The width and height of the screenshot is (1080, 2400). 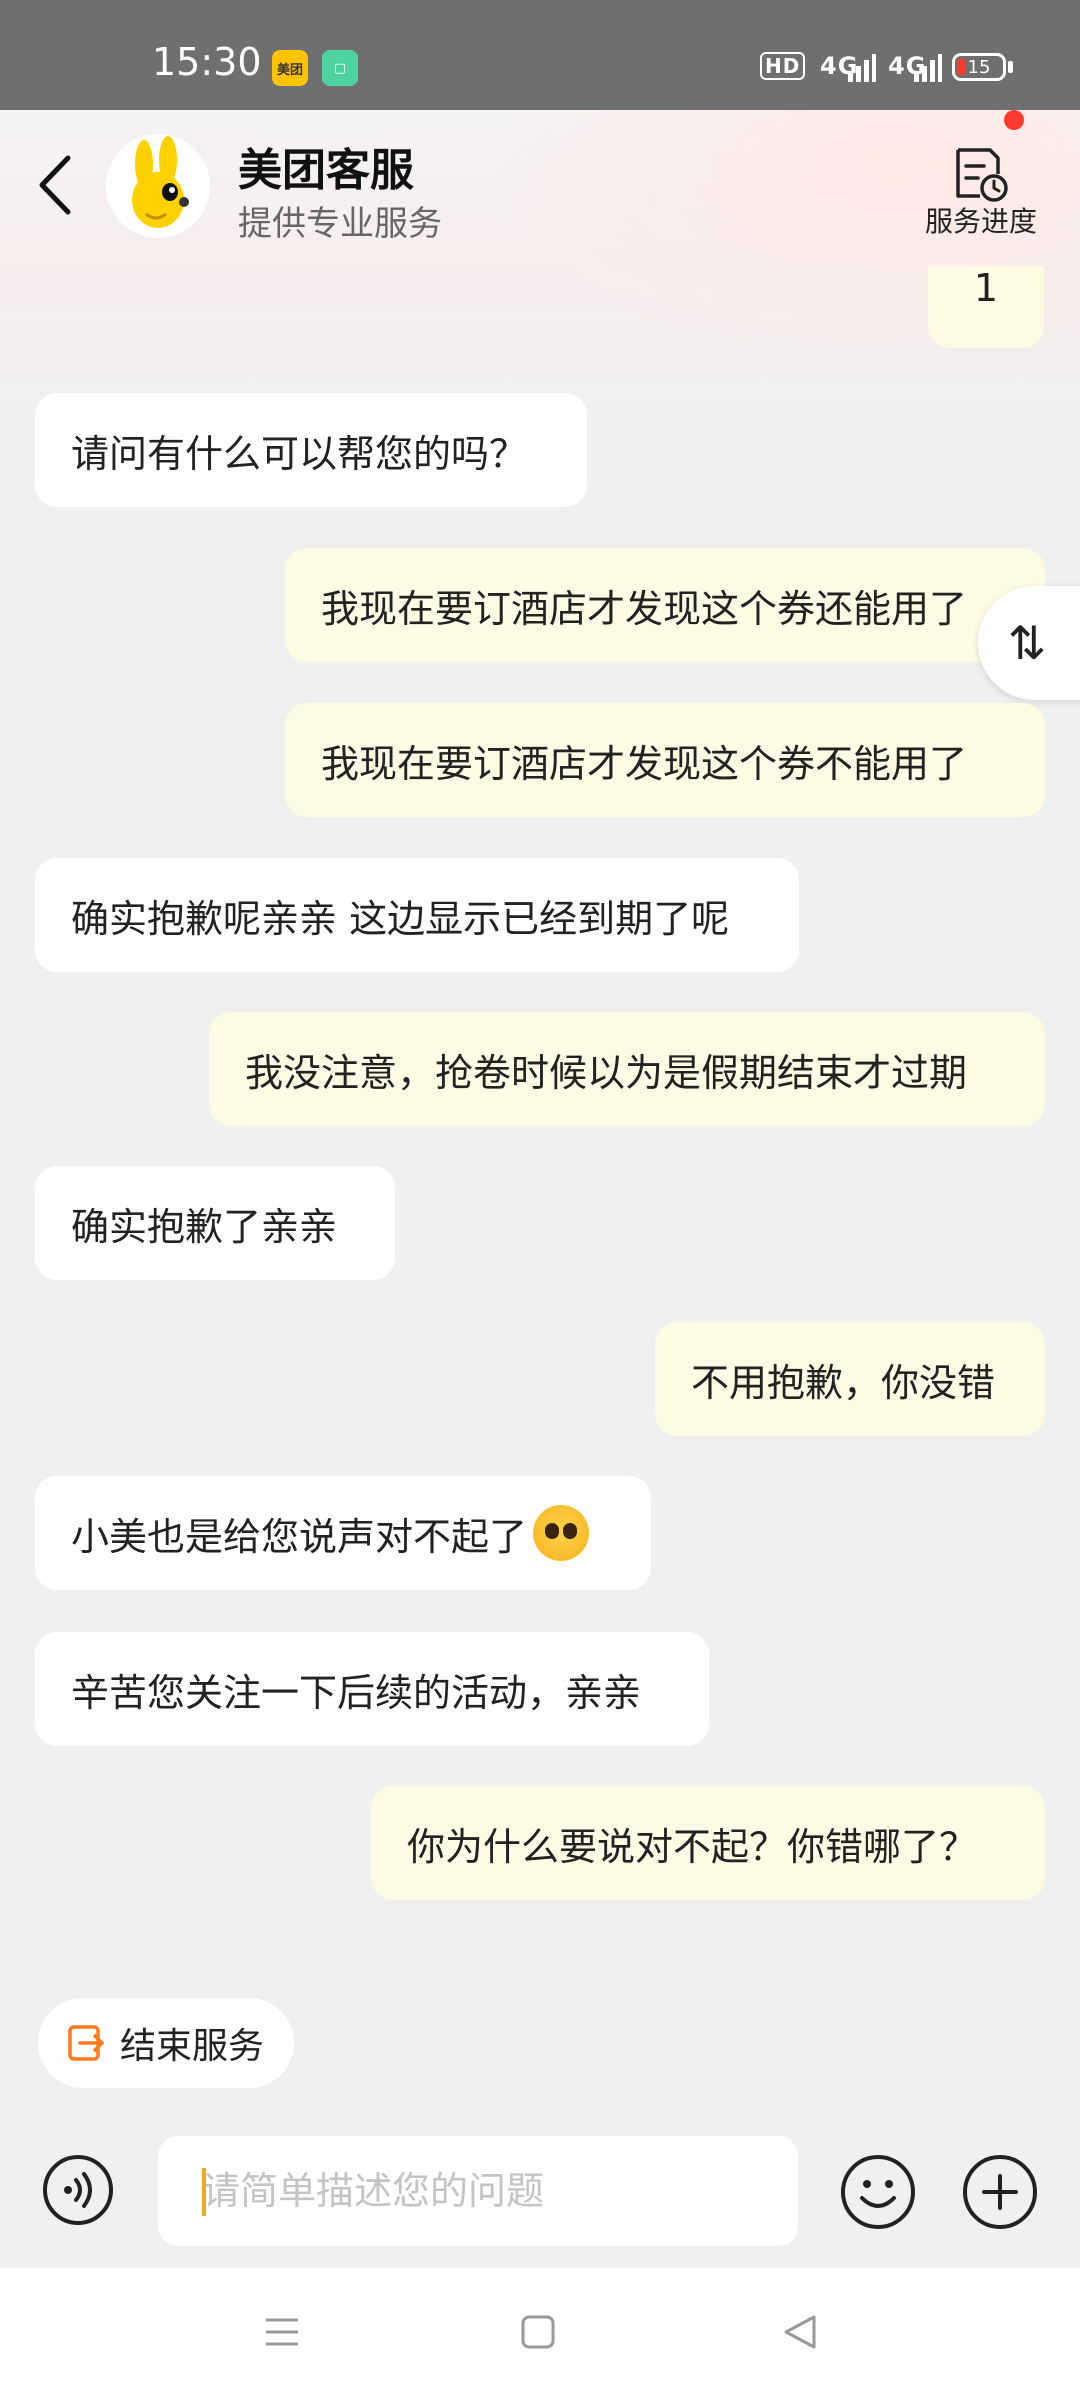 I want to click on user-message-3: 我现在要订酒店才发现这个券不能用了, so click(x=665, y=760).